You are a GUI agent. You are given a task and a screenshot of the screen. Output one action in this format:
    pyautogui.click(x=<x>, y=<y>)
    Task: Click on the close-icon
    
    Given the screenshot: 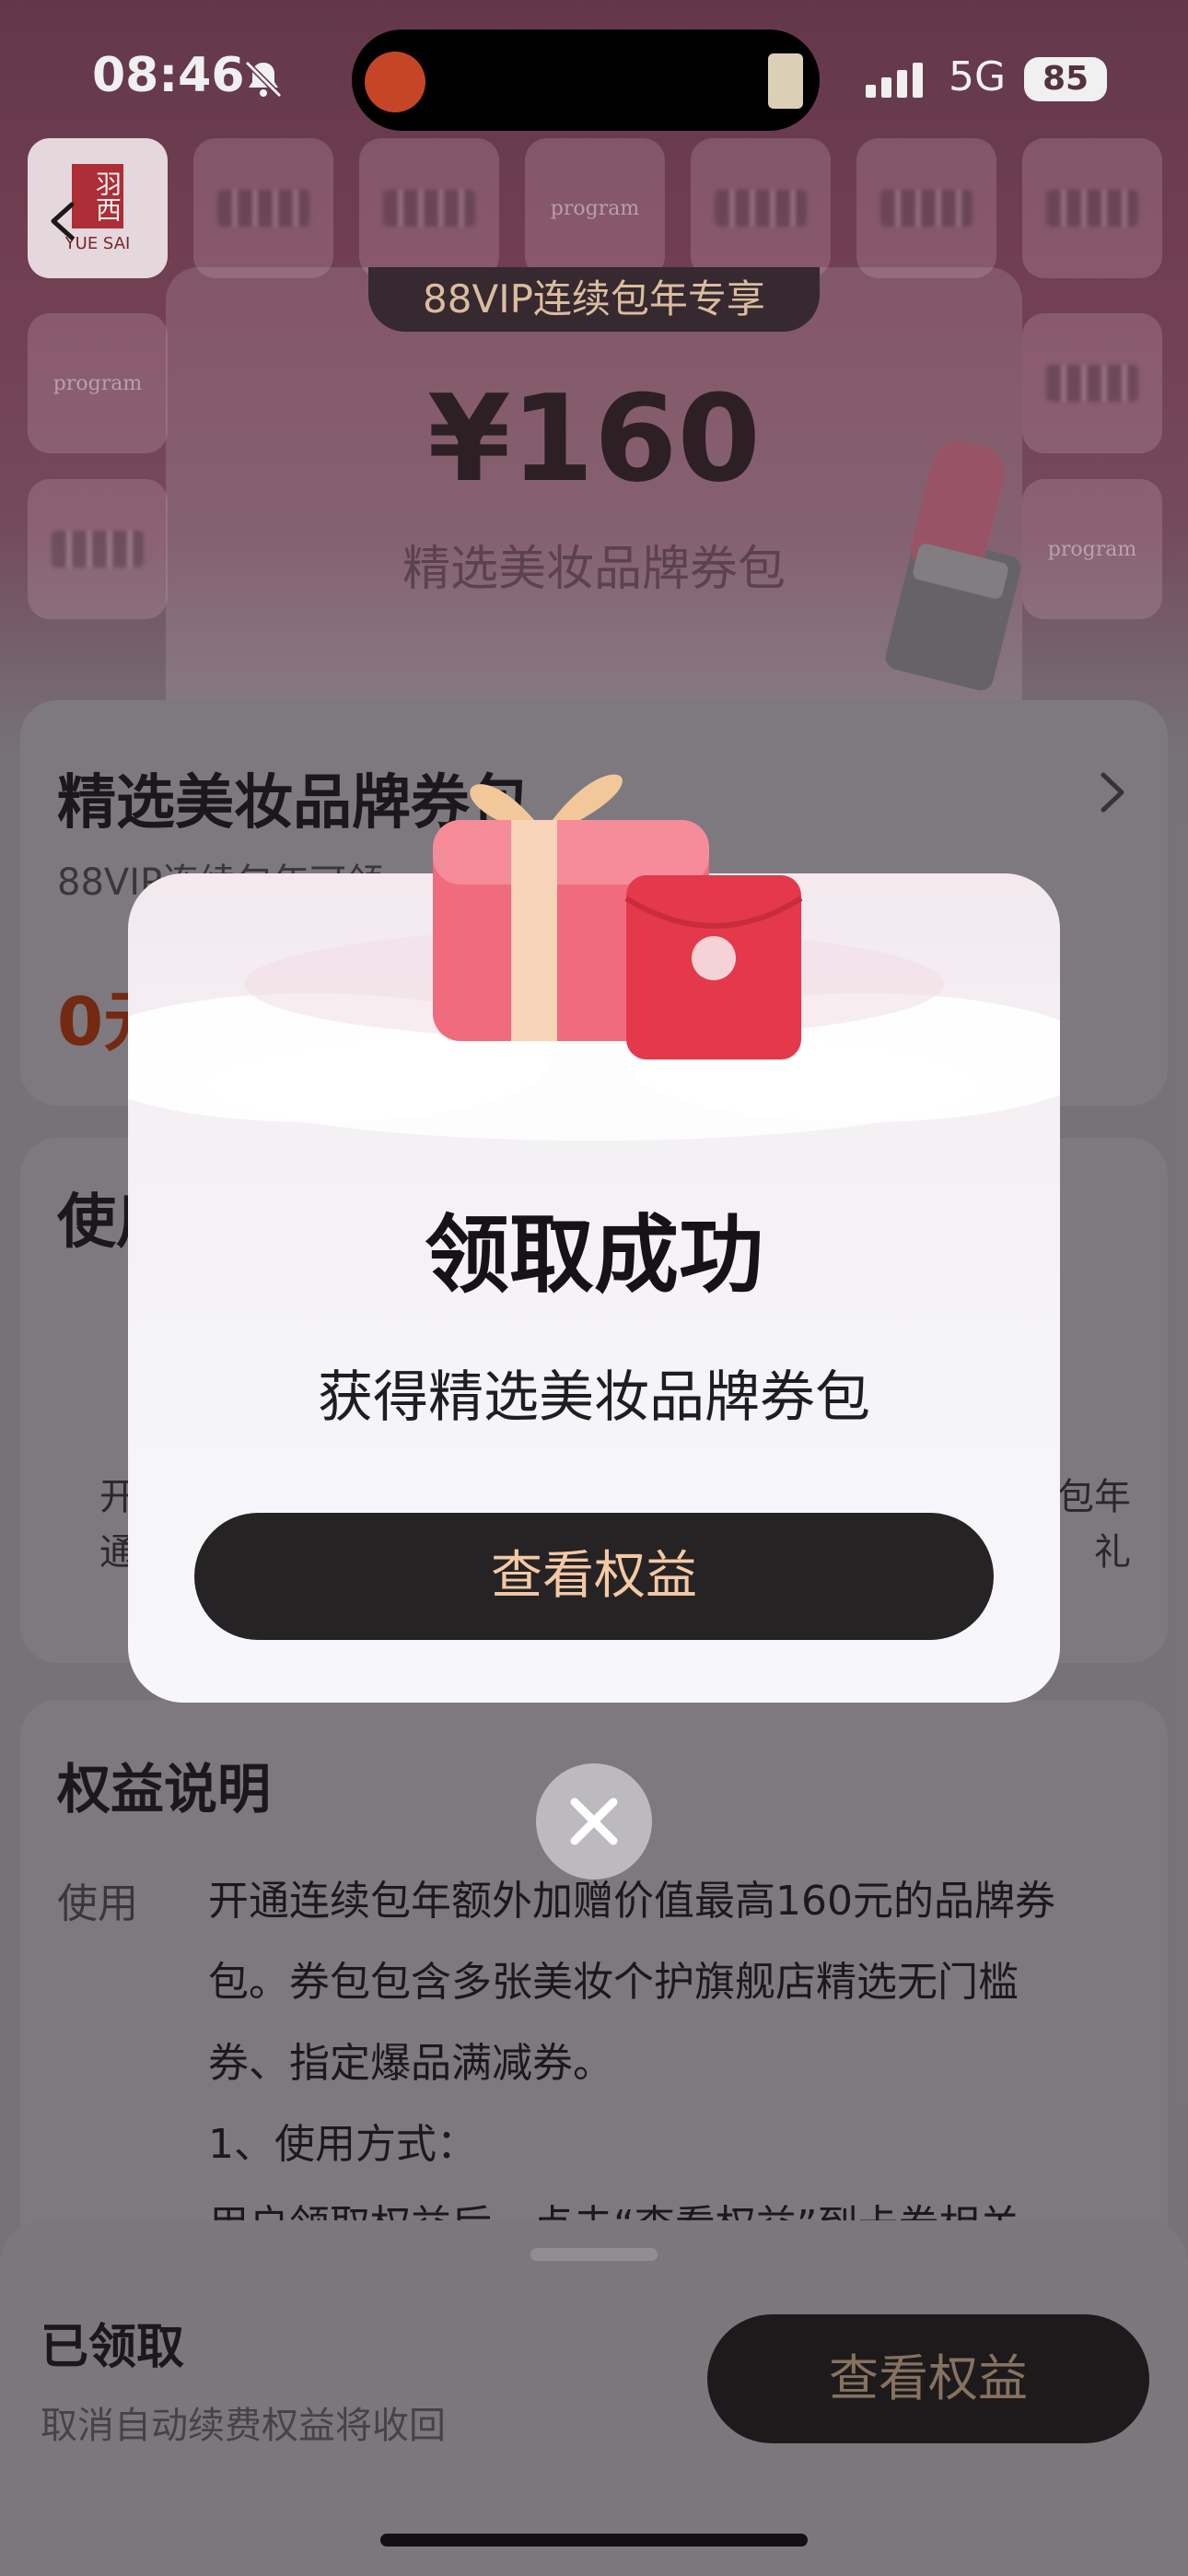 What is the action you would take?
    pyautogui.click(x=594, y=1821)
    